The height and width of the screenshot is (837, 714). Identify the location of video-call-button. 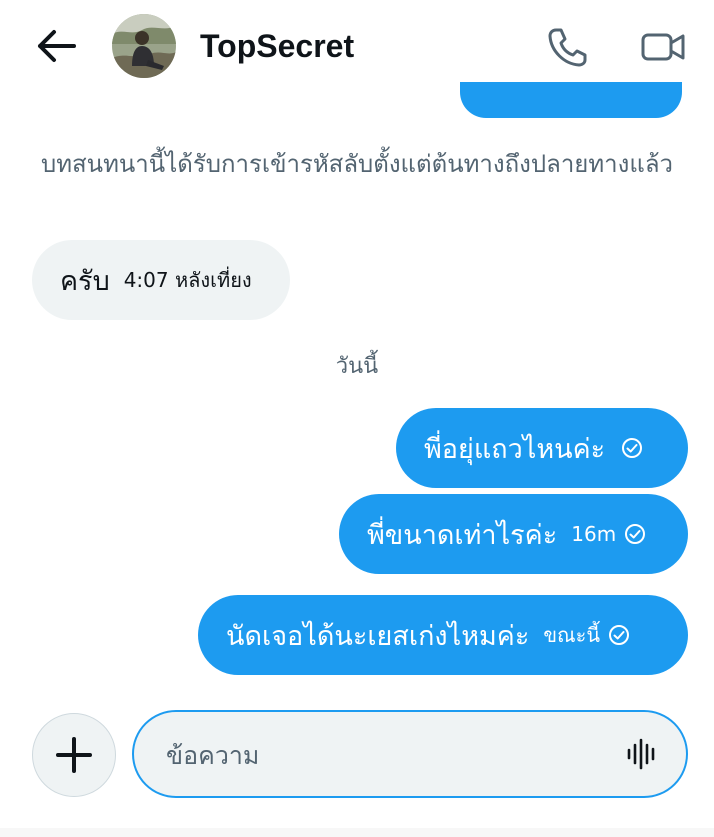
(663, 47).